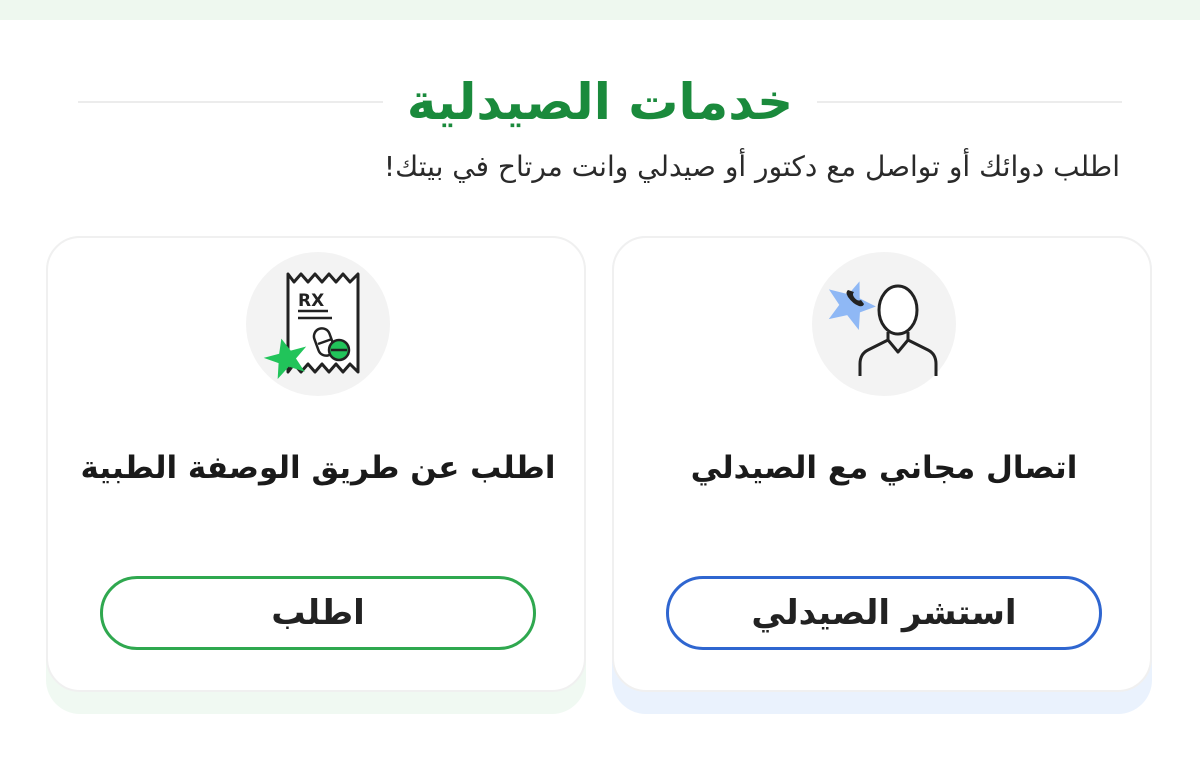  What do you see at coordinates (884, 324) in the screenshot?
I see `pharmacist-call-icon` at bounding box center [884, 324].